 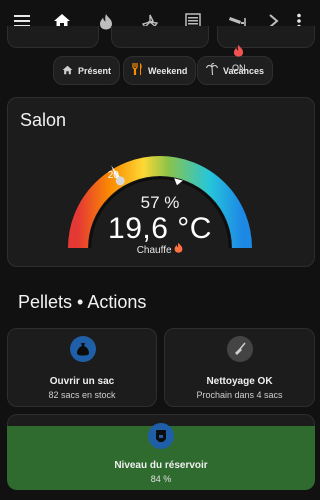 What do you see at coordinates (82, 381) in the screenshot?
I see `action-title: Ouvrir un sac` at bounding box center [82, 381].